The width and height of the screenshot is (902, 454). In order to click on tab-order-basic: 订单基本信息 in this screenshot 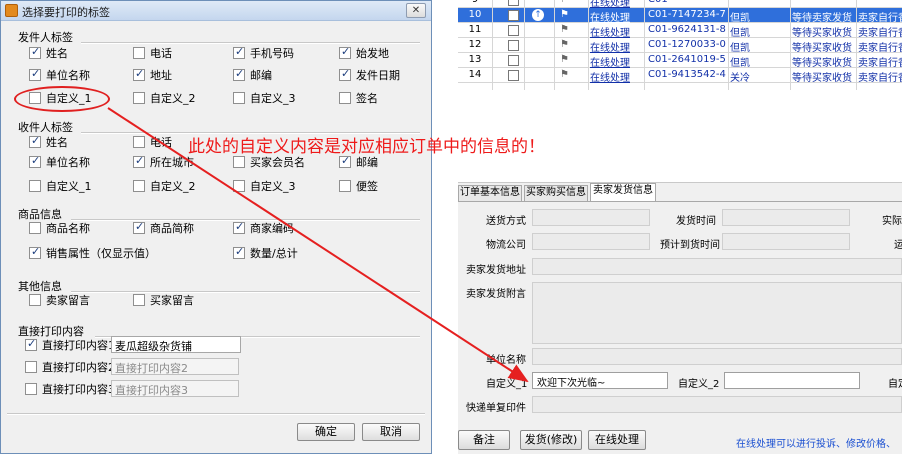, I will do `click(490, 193)`.